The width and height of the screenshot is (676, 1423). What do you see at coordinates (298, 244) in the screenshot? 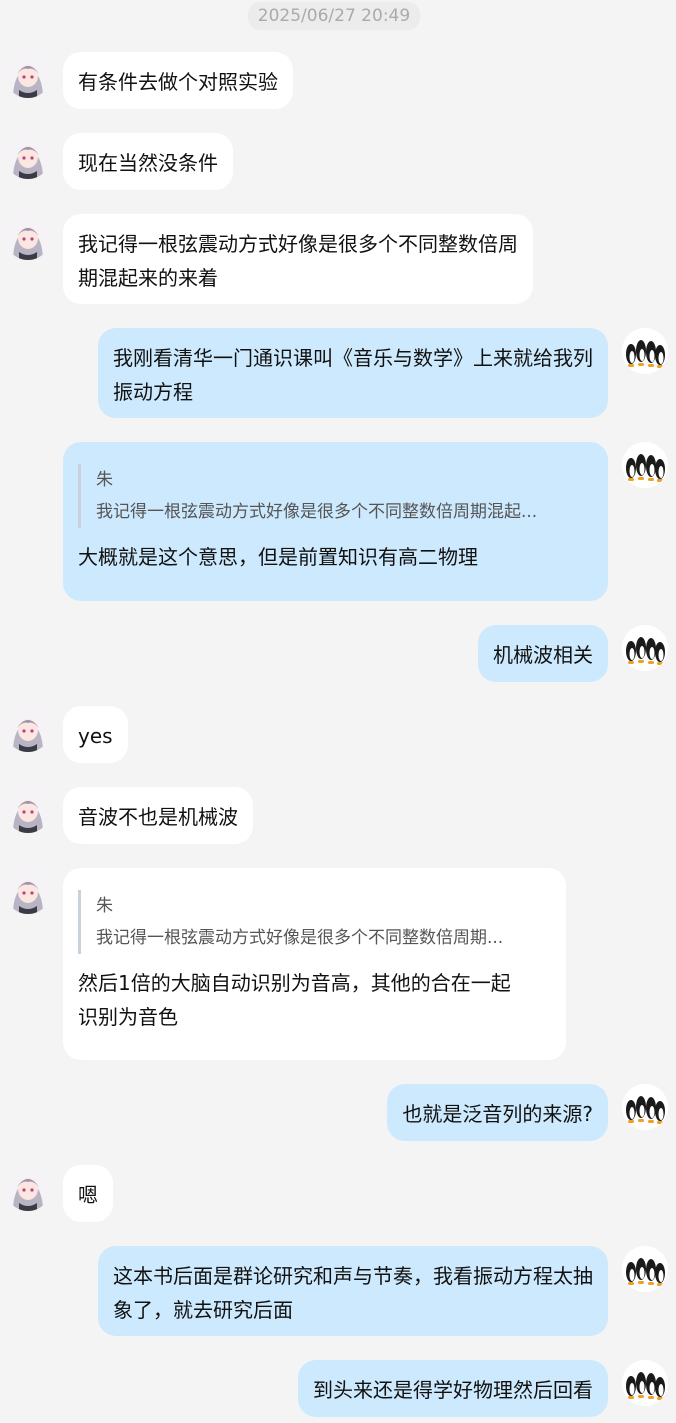
I see `message-text: 我记得一根弦震动方式好像是很多个不同整数倍周` at bounding box center [298, 244].